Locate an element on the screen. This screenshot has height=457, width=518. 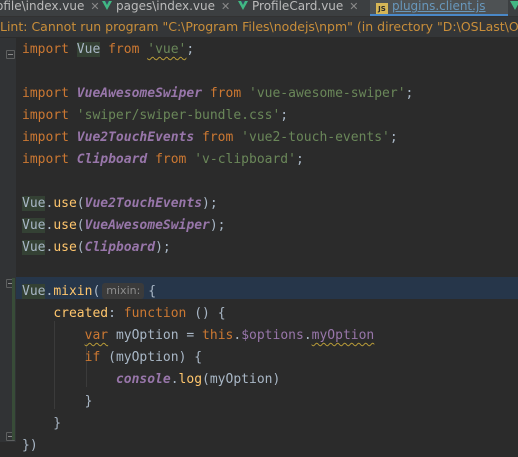
tab-overflow is located at coordinates (514, 8).